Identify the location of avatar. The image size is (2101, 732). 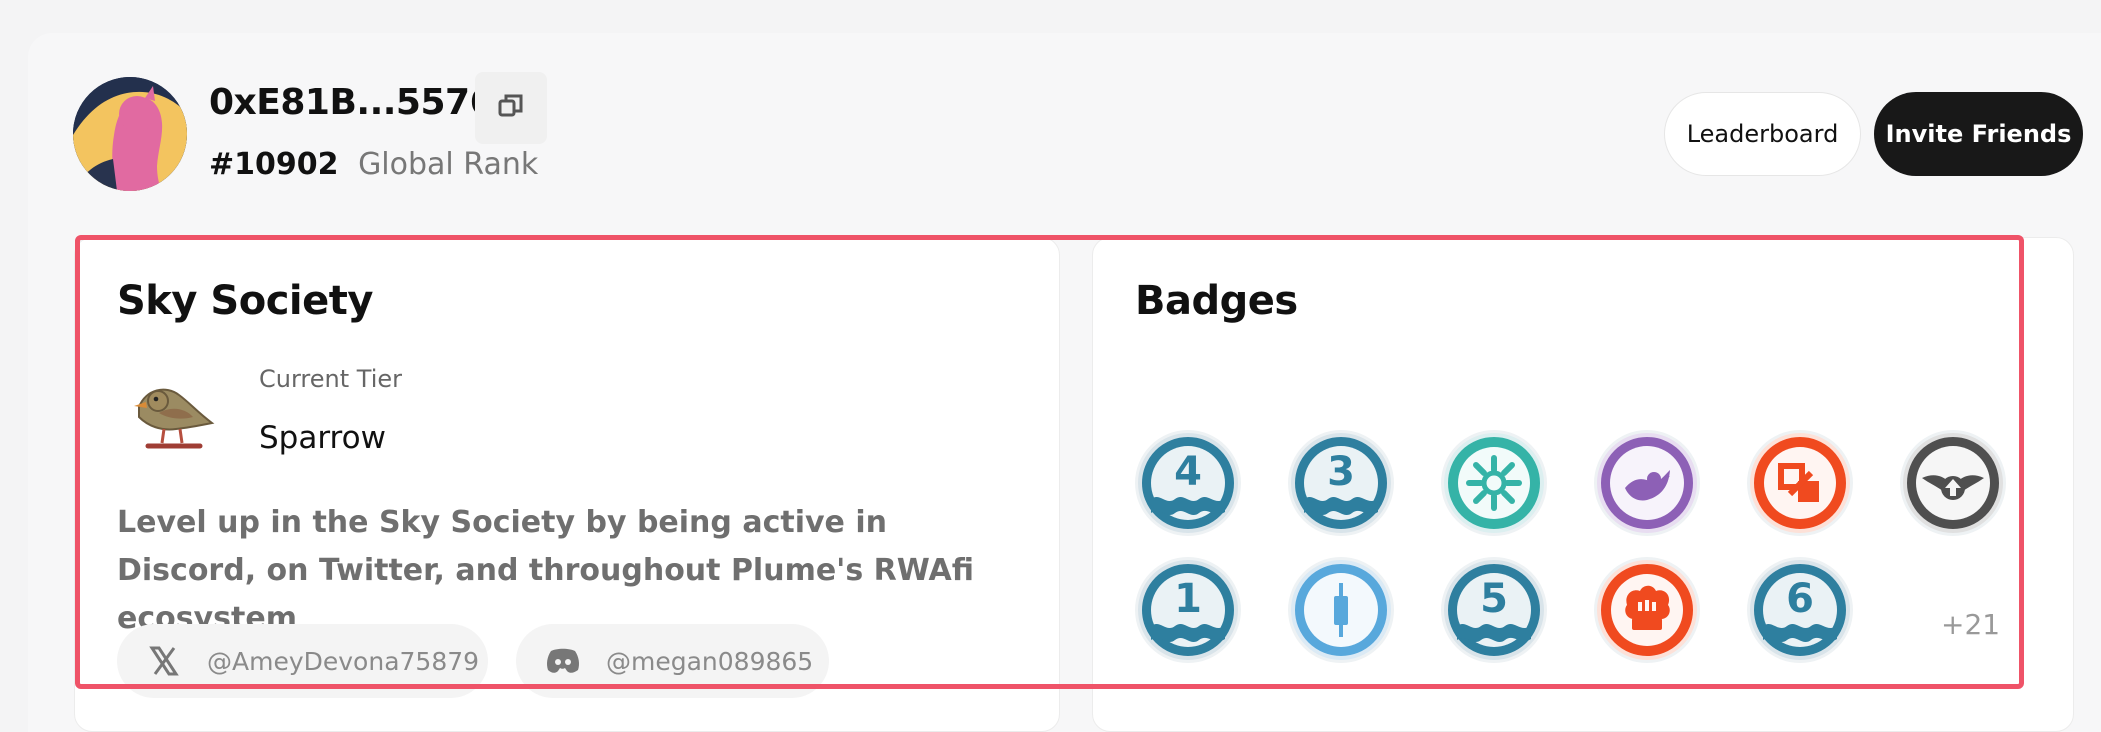
(130, 134).